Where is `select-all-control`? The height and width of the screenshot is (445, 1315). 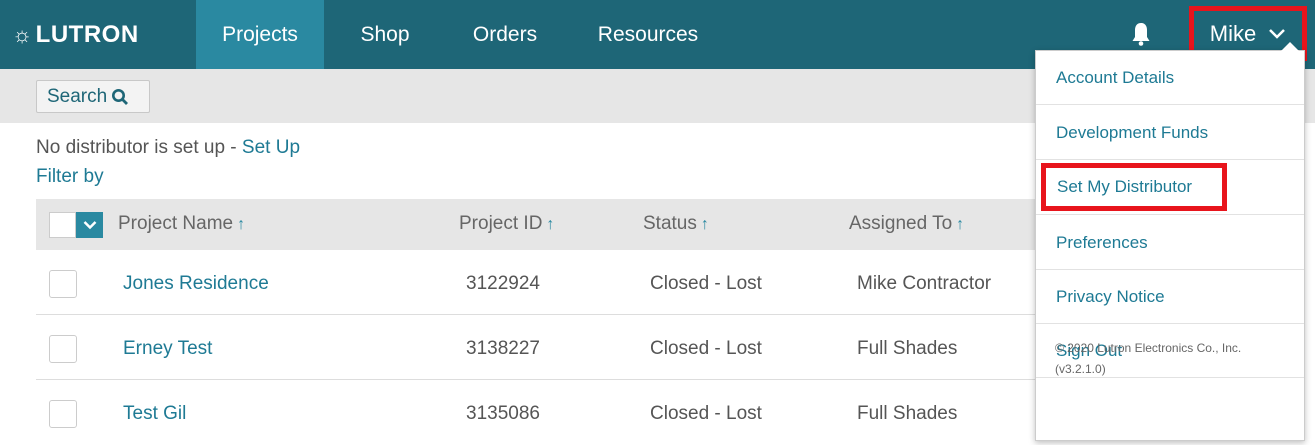 select-all-control is located at coordinates (76, 225).